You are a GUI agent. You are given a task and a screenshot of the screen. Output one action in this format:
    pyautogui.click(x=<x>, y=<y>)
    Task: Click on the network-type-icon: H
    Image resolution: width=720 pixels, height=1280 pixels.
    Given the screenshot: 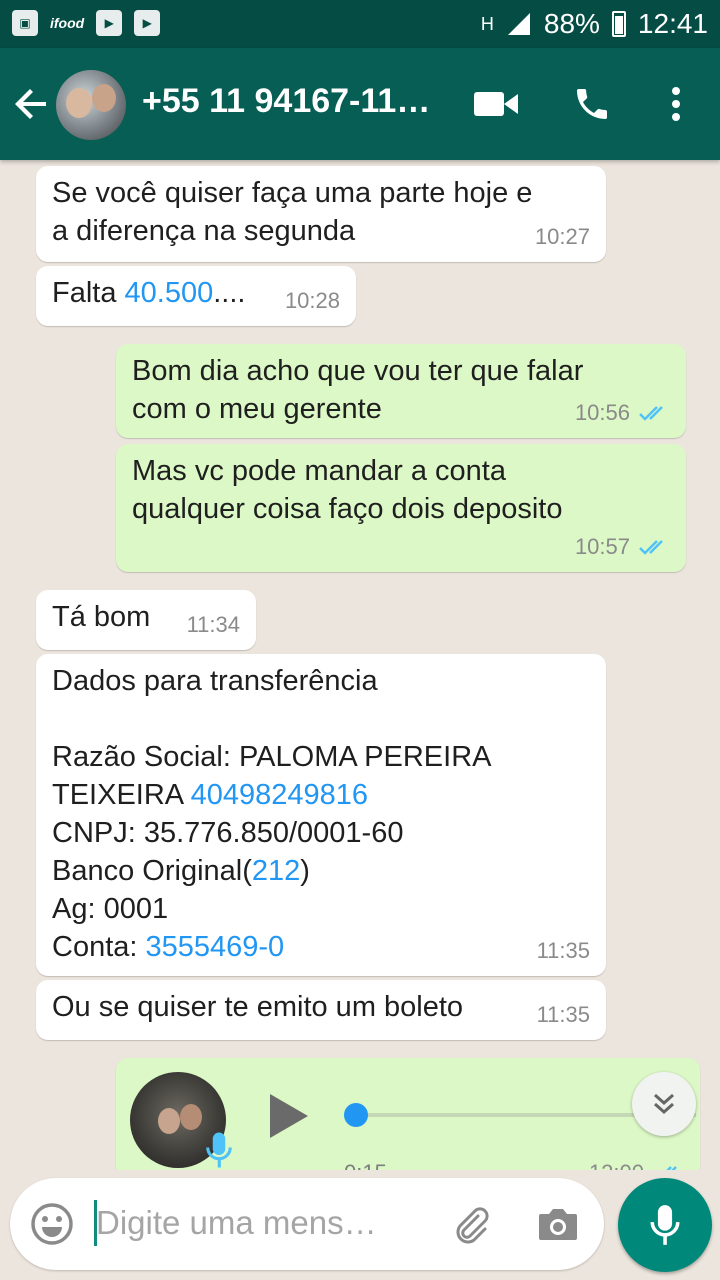 What is the action you would take?
    pyautogui.click(x=487, y=23)
    